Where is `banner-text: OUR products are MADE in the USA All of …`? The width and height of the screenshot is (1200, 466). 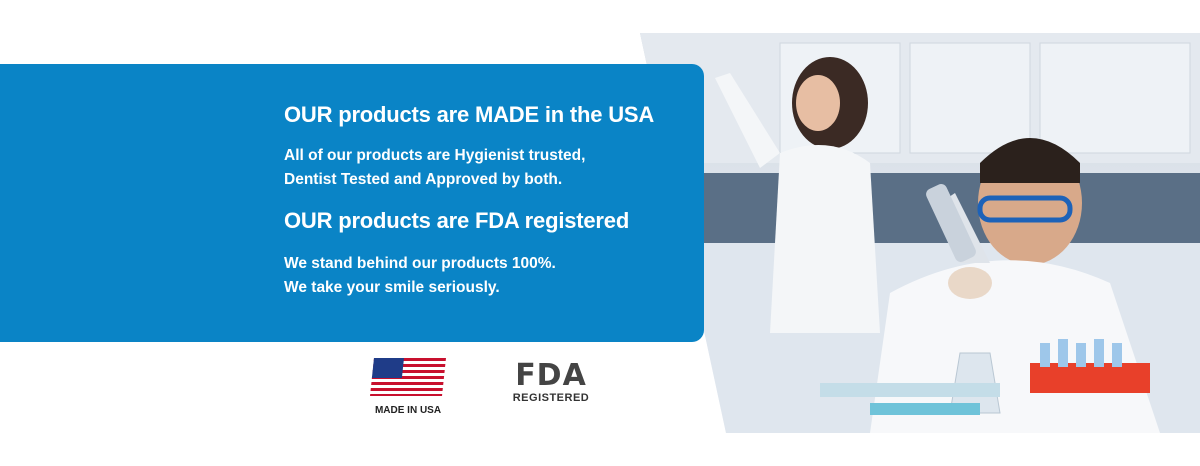
banner-text: OUR products are MADE in the USA All of … is located at coordinates (469, 199).